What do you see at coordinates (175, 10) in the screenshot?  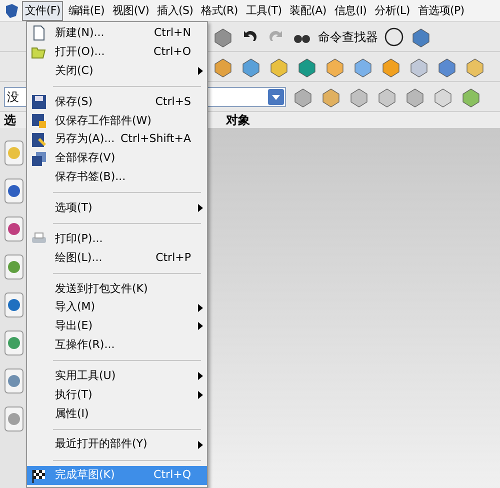 I see `menu-bar-item: 插入(S)` at bounding box center [175, 10].